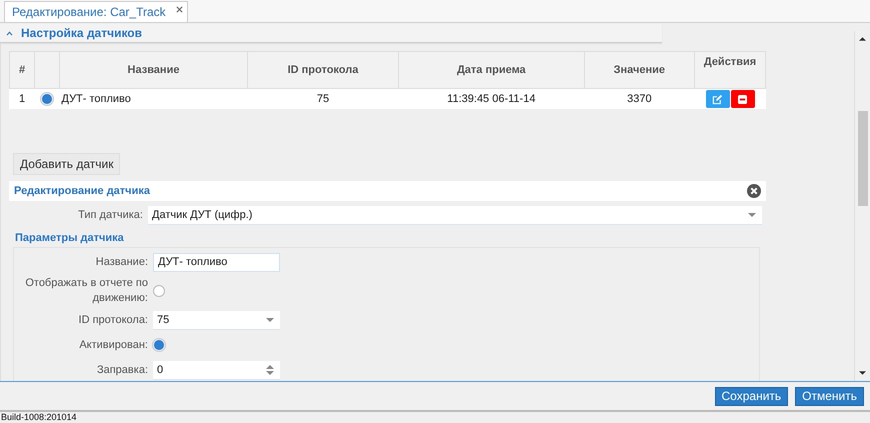  What do you see at coordinates (216, 370) in the screenshot?
I see `number-field: 0` at bounding box center [216, 370].